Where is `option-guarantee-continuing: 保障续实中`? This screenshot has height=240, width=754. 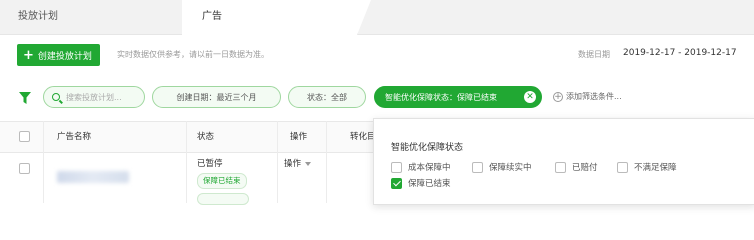 option-guarantee-continuing: 保障续实中 is located at coordinates (502, 167).